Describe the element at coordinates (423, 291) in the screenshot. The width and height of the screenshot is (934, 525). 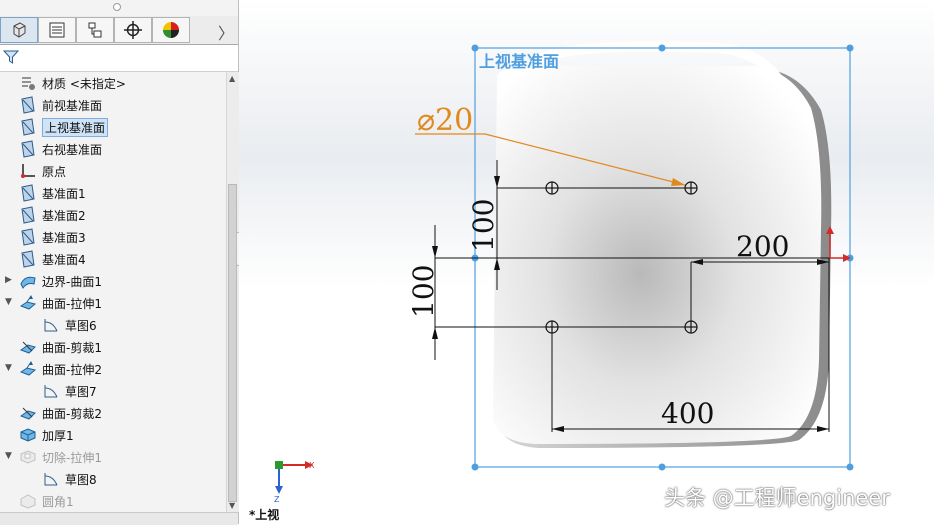
I see `vertical-dimension-left: 100` at that location.